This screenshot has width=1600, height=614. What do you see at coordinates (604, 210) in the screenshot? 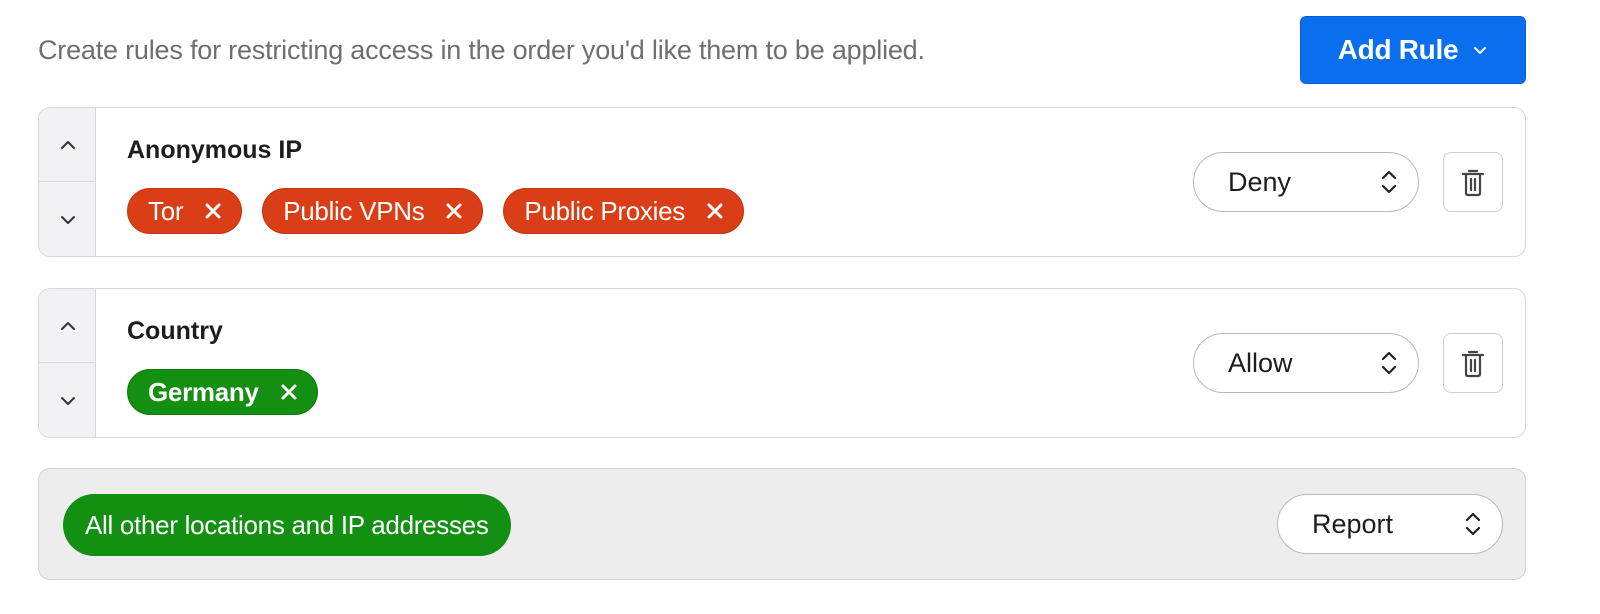
I see `chip-label: Public Proxies` at bounding box center [604, 210].